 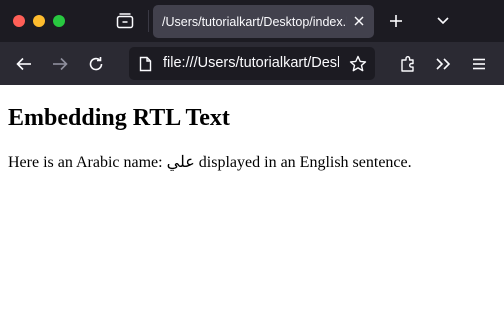 I want to click on plus-icon, so click(x=396, y=21).